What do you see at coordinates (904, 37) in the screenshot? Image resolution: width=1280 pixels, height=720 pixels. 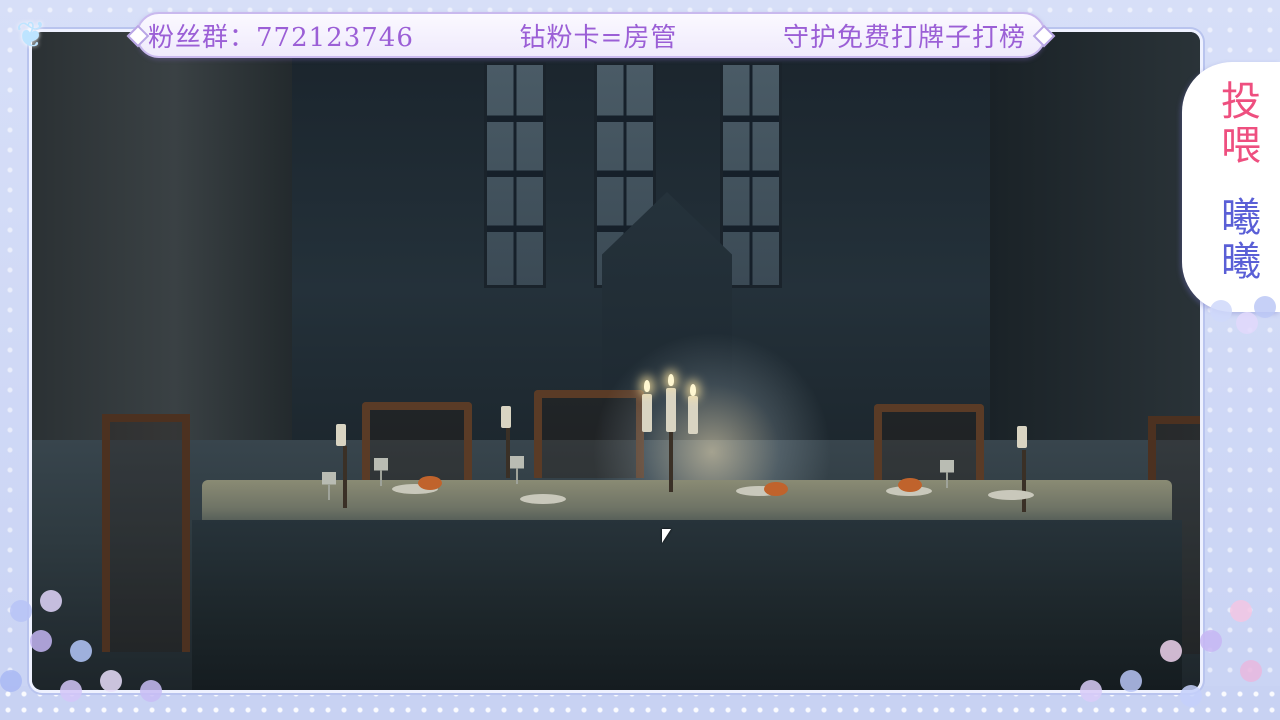 I see `guard-text: 守护免费打牌子打榜` at bounding box center [904, 37].